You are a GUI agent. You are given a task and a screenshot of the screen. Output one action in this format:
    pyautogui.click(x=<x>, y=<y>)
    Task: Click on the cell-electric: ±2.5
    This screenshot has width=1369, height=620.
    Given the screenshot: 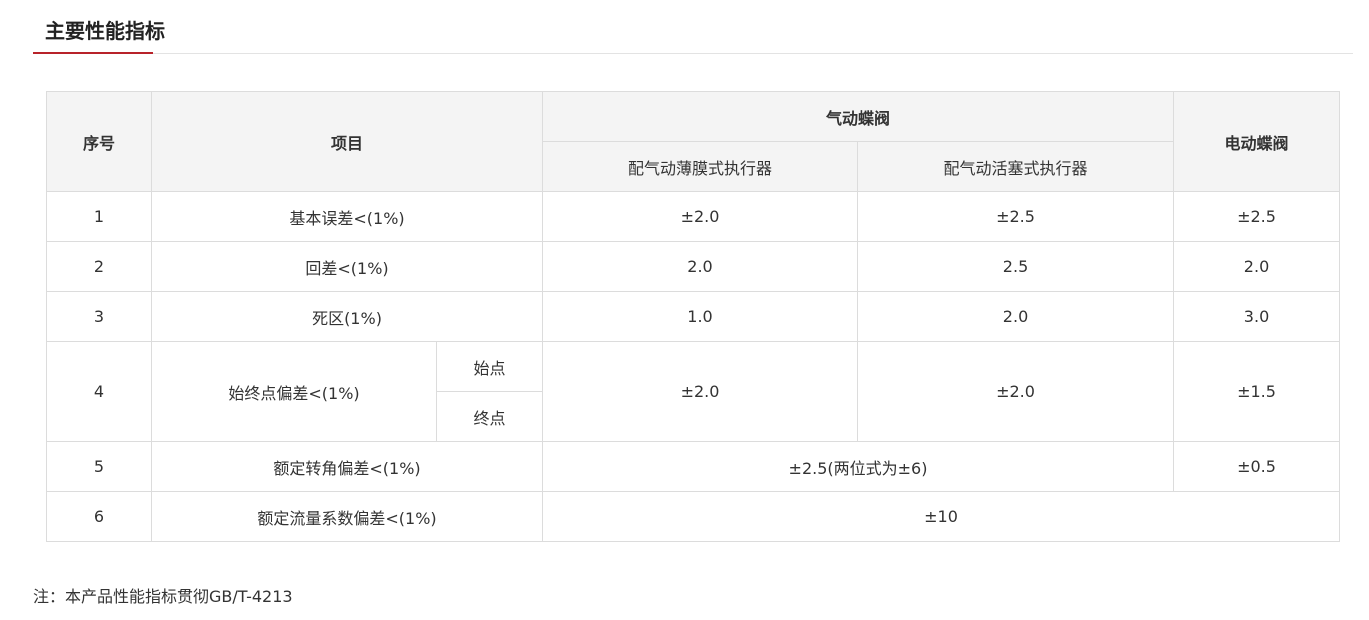 What is the action you would take?
    pyautogui.click(x=1257, y=216)
    